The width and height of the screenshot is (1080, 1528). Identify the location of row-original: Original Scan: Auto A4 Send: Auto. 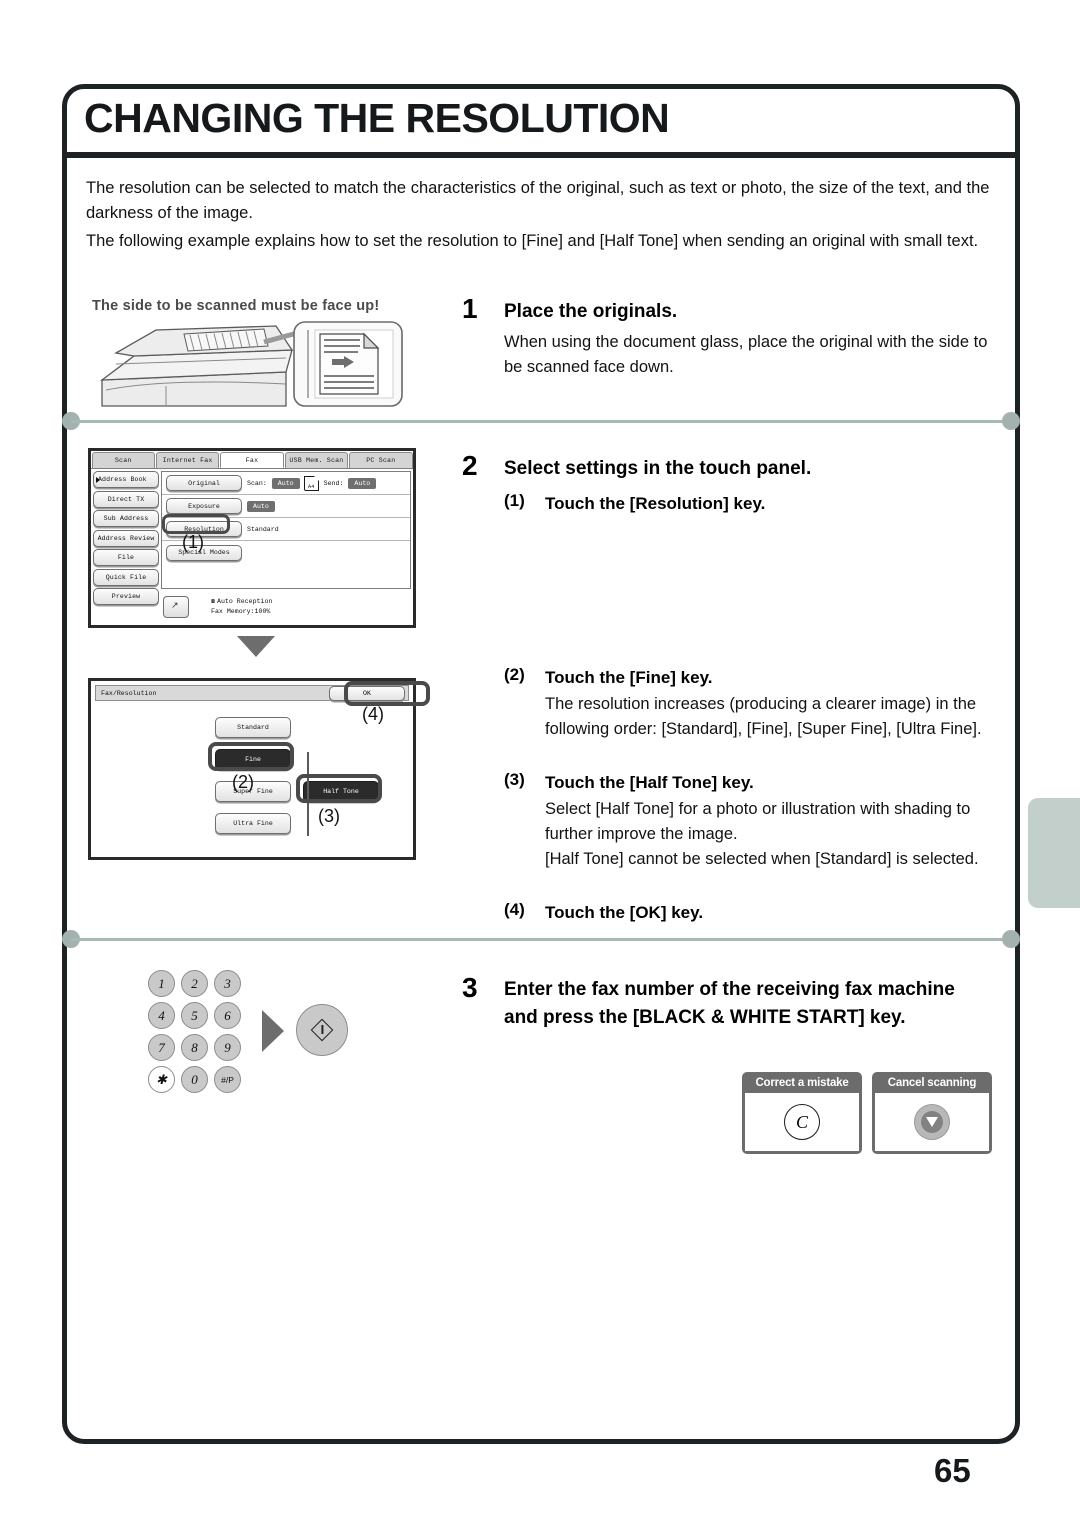
(286, 483).